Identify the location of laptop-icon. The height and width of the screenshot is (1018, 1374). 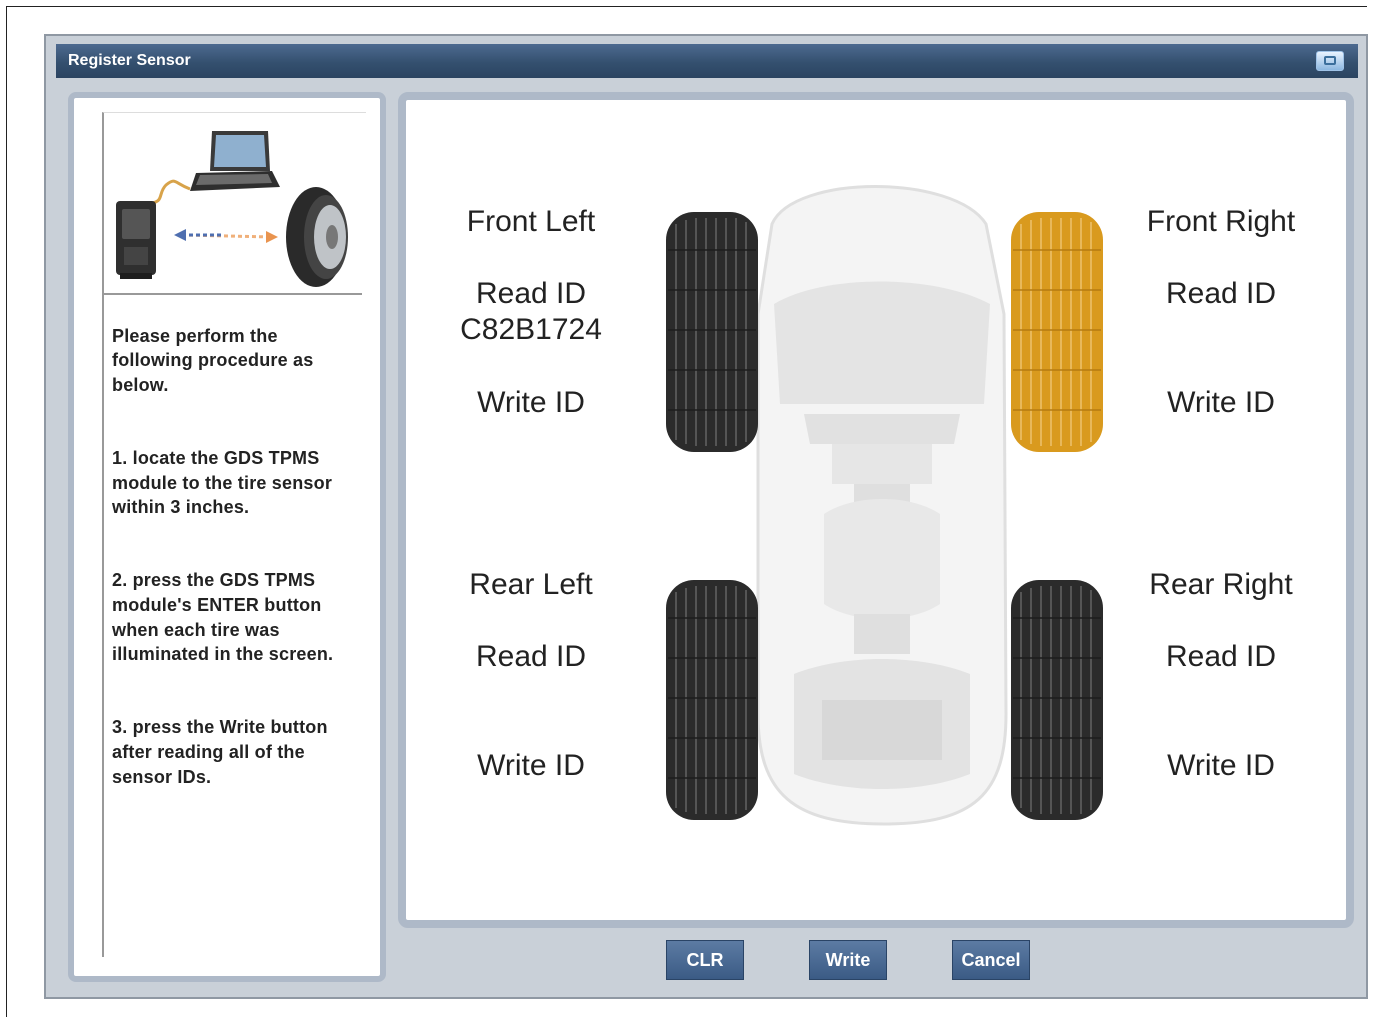
(235, 161).